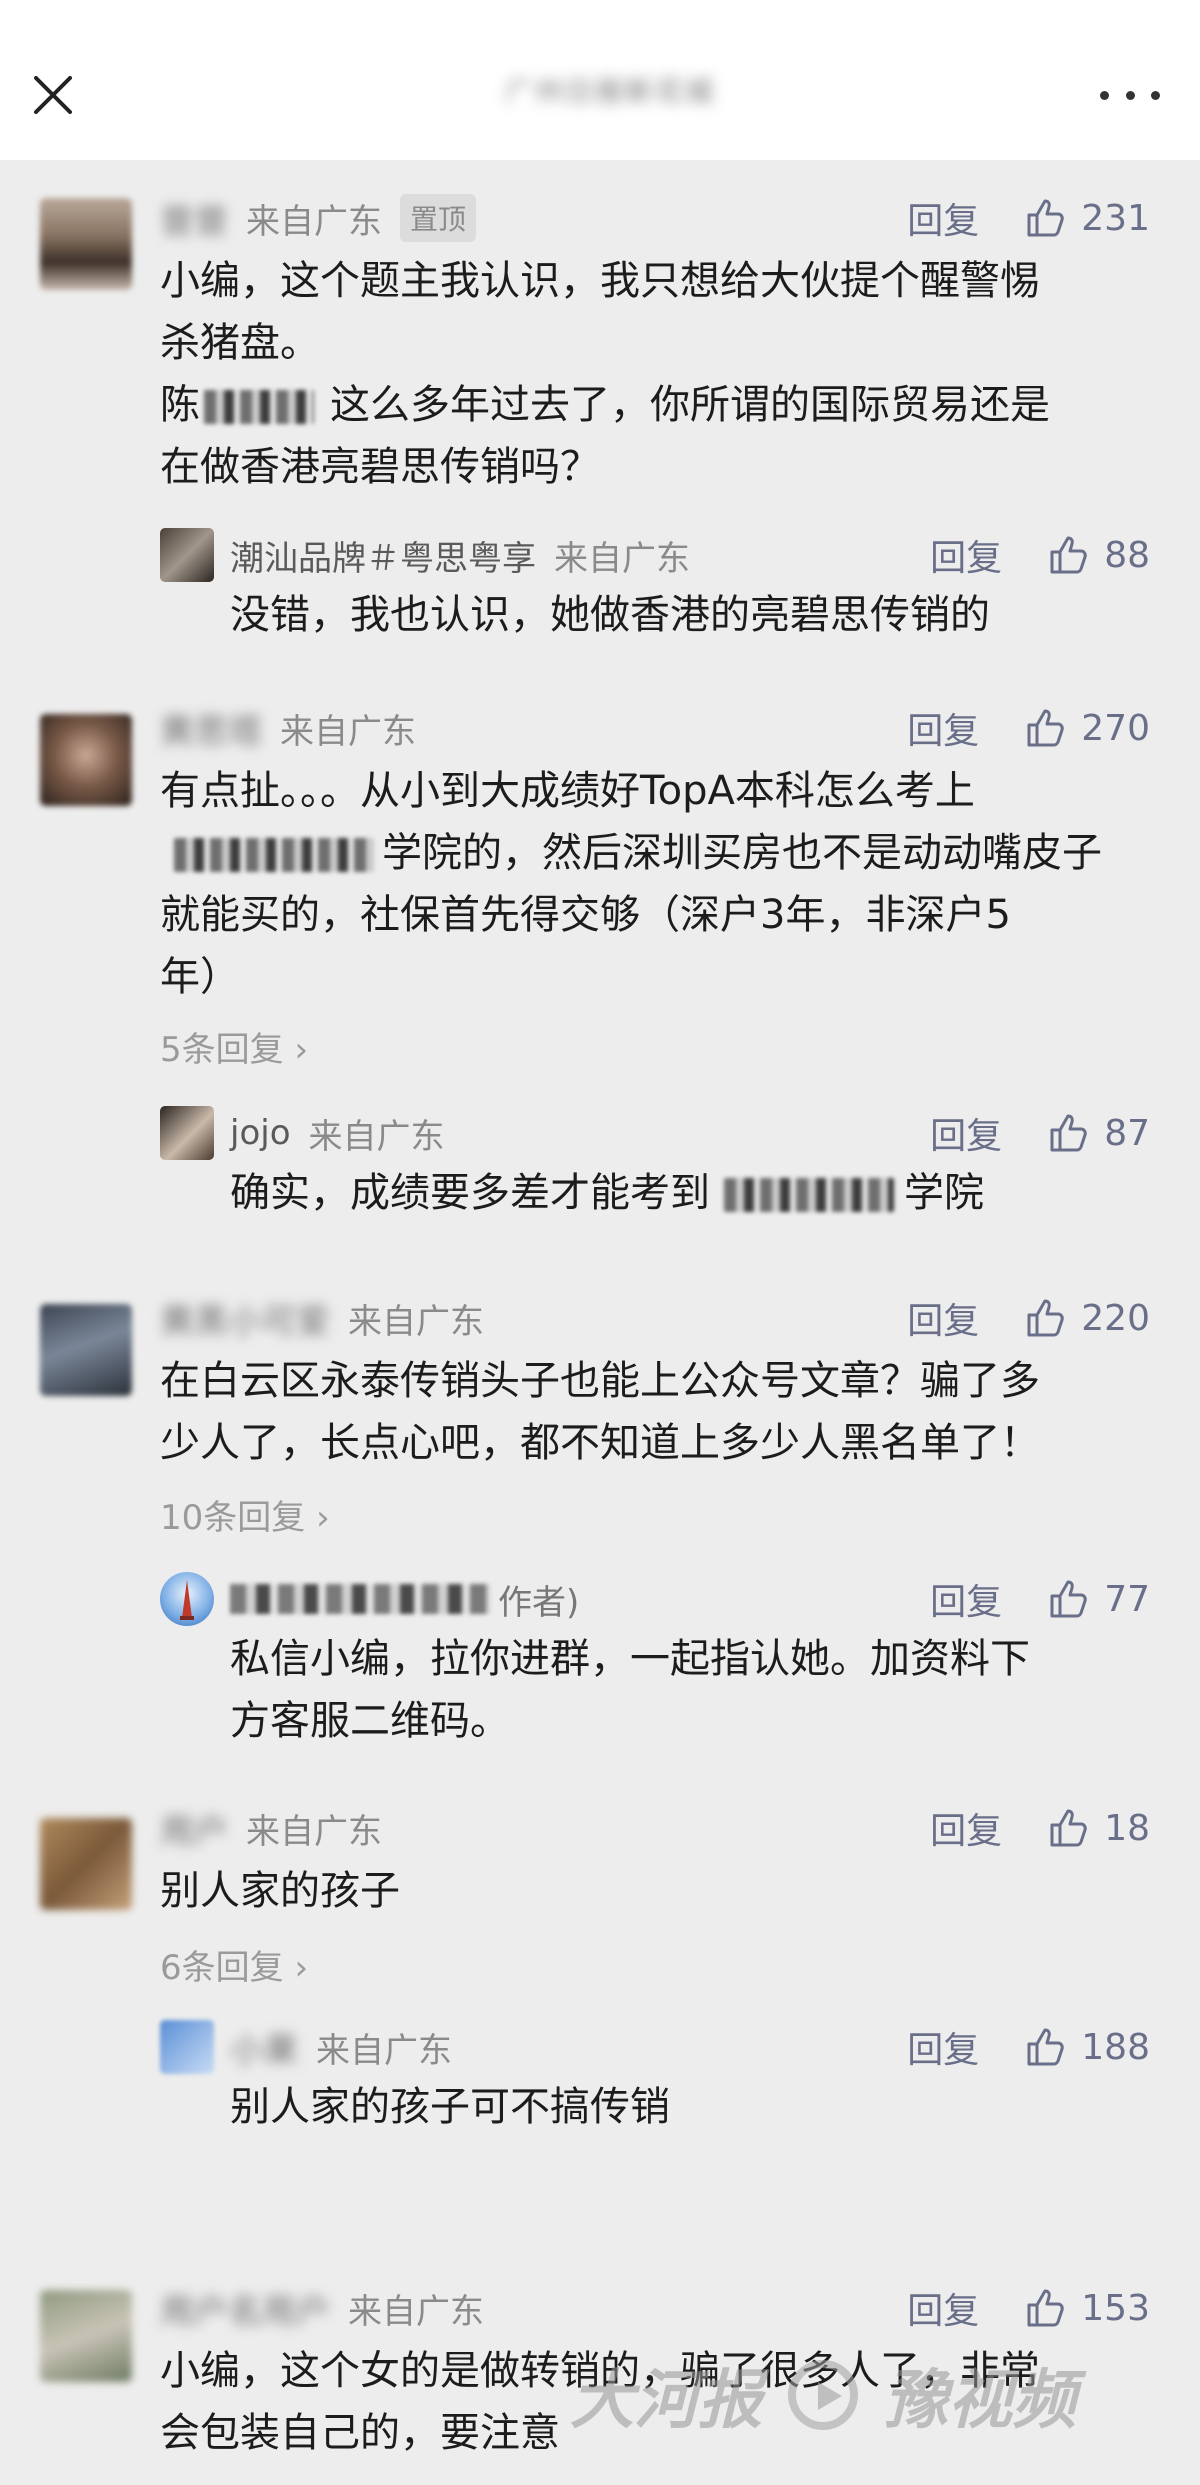 The height and width of the screenshot is (2485, 1200). What do you see at coordinates (1098, 1828) in the screenshot?
I see `like-button: 18` at bounding box center [1098, 1828].